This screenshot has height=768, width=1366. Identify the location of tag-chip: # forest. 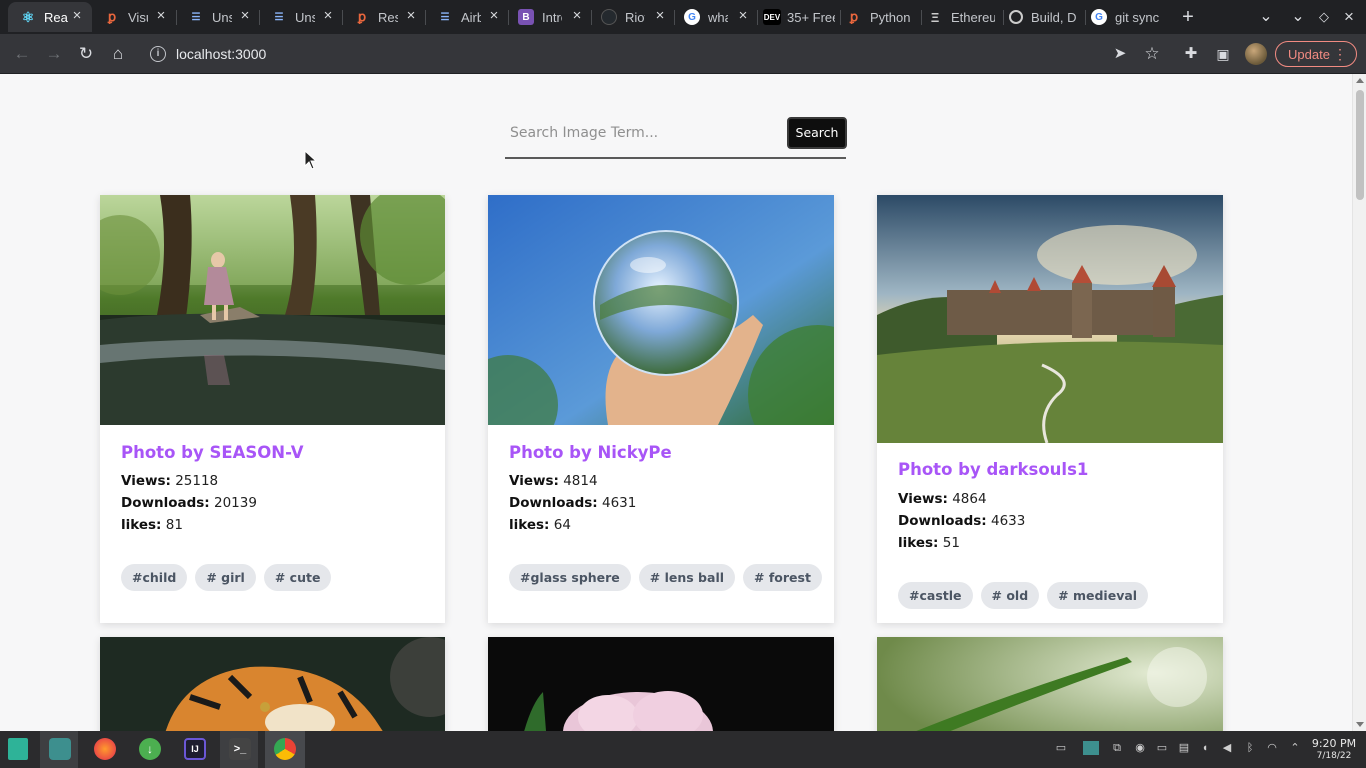
(782, 577).